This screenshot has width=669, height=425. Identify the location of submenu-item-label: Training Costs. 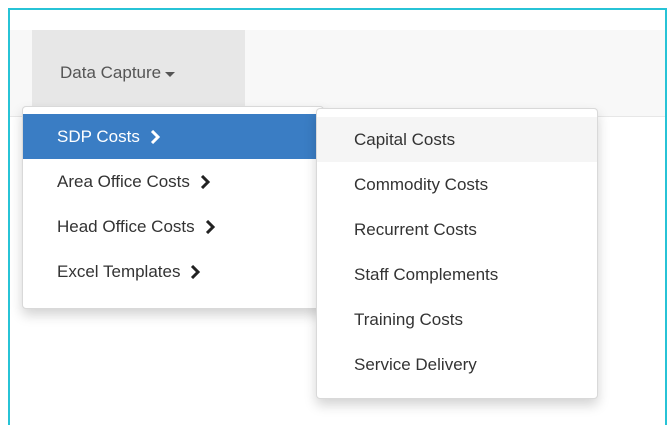
(408, 319).